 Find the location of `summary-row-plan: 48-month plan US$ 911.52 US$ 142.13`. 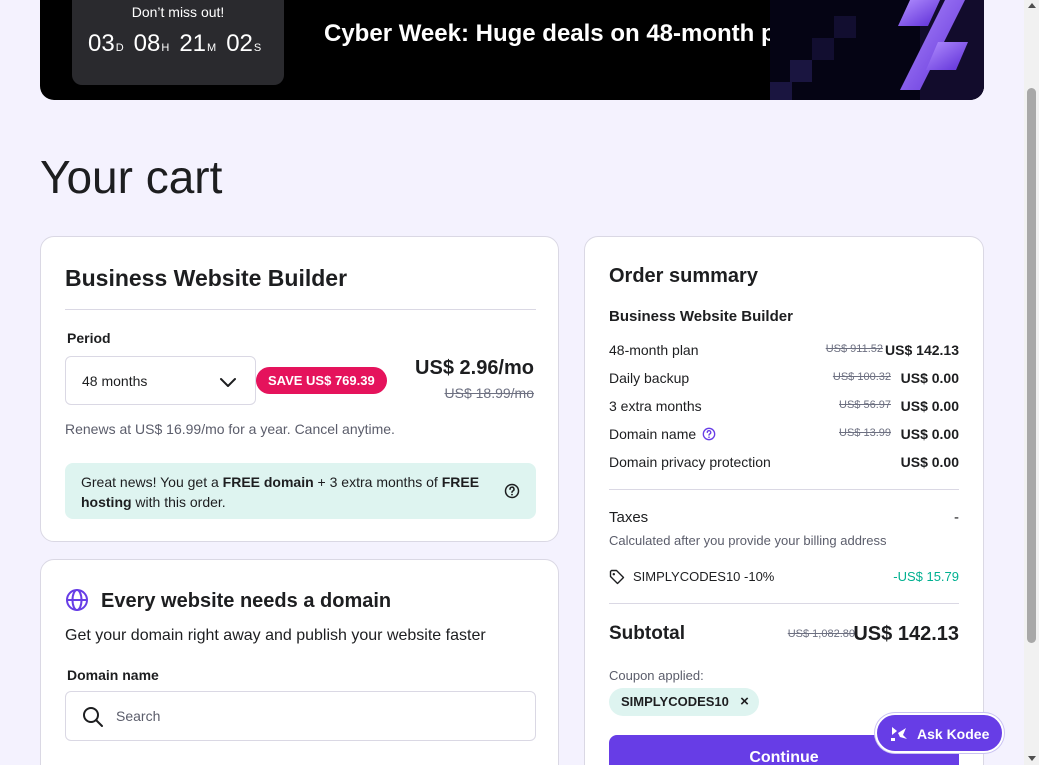

summary-row-plan: 48-month plan US$ 911.52 US$ 142.13 is located at coordinates (784, 352).